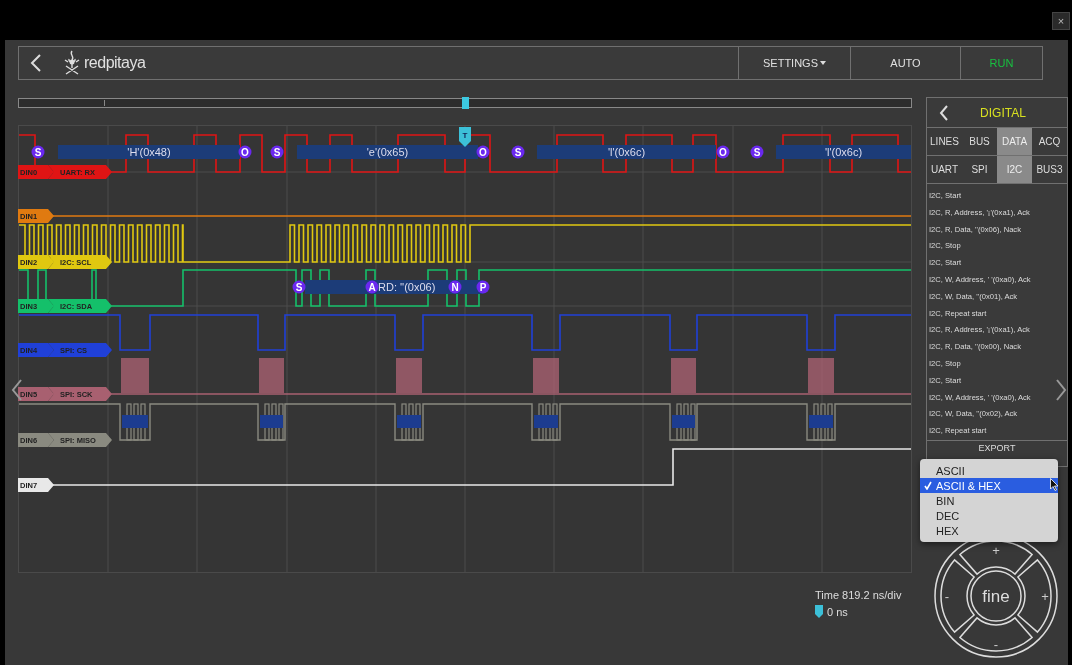  I want to click on decoded-byte: 'H'(0x48), so click(149, 152).